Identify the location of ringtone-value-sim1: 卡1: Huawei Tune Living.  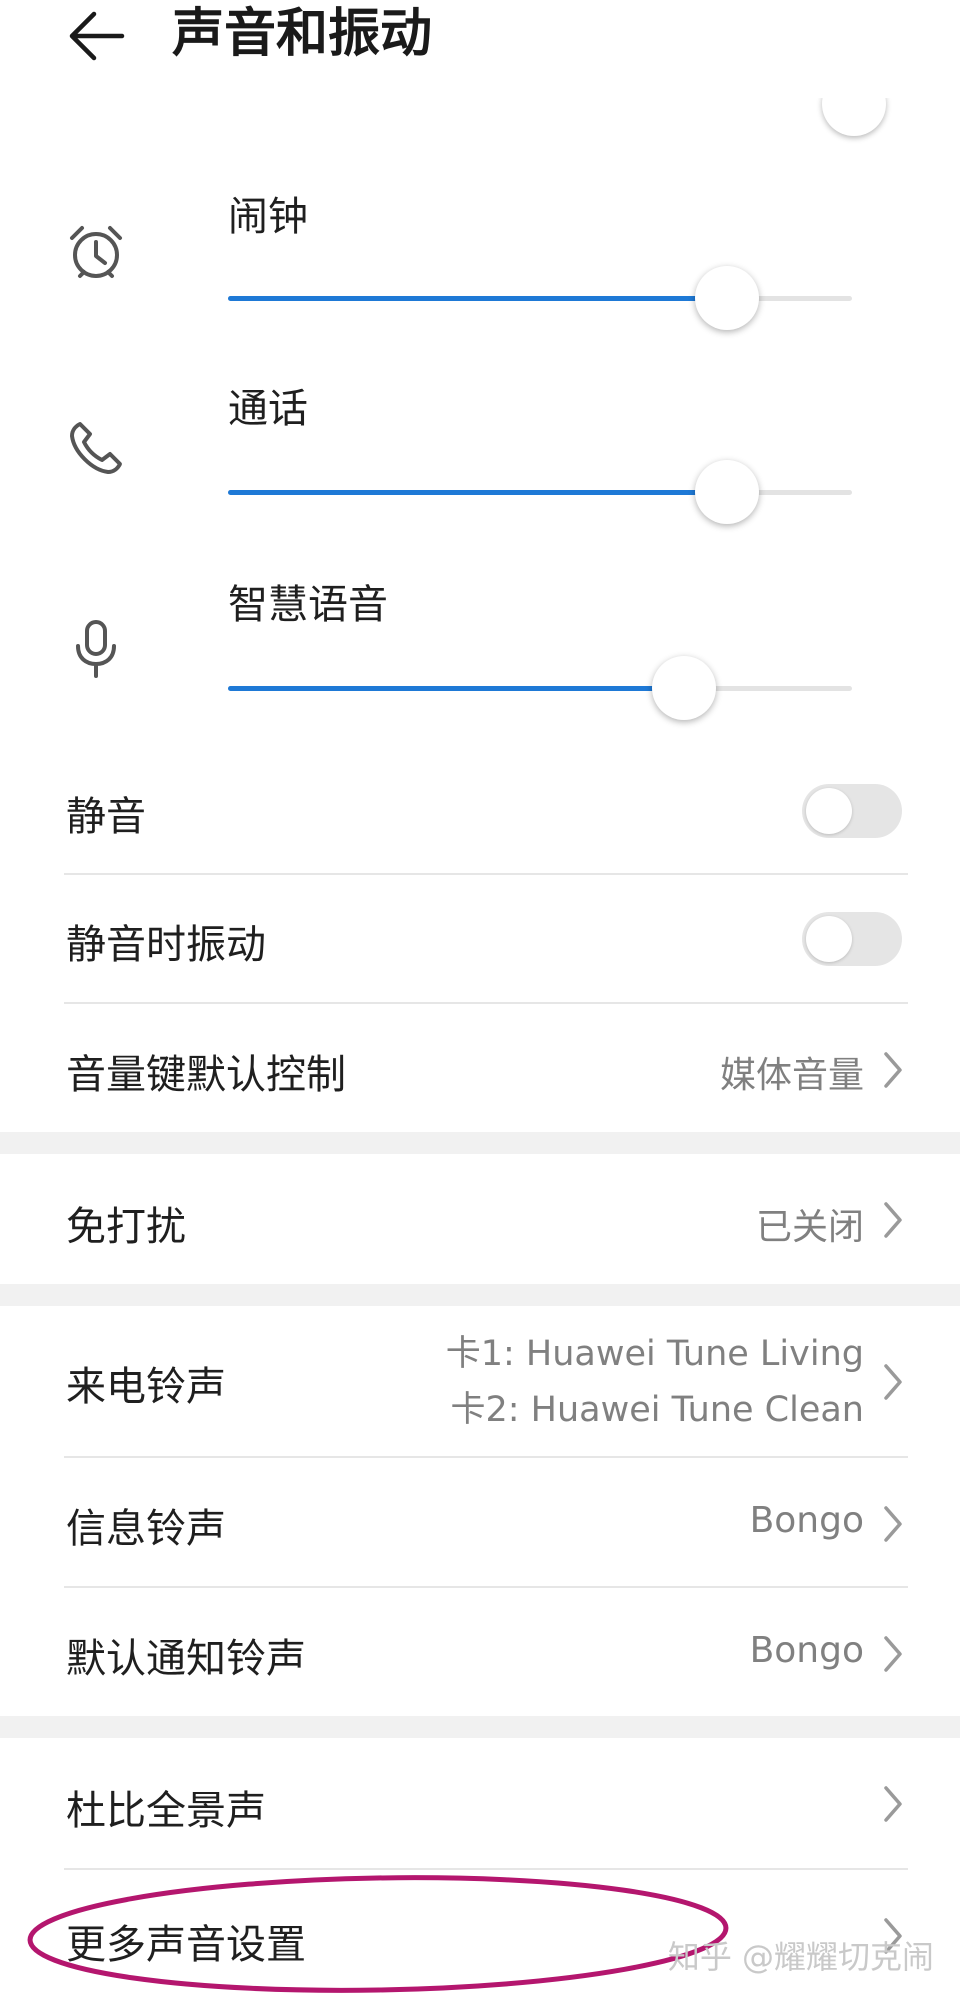
(654, 1354).